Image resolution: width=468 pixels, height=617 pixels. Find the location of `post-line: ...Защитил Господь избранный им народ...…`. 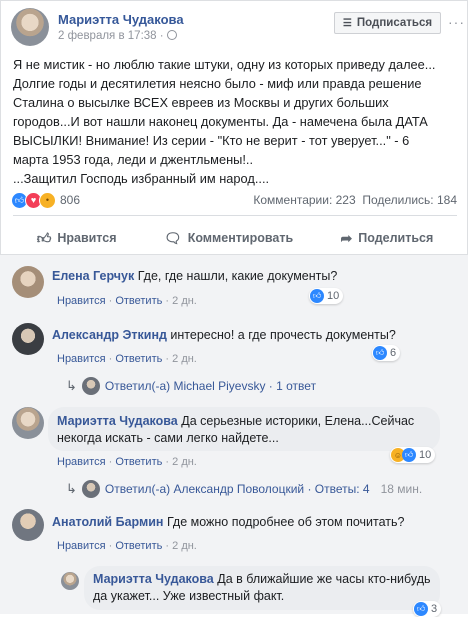

post-line: ...Защитил Господь избранный им народ...… is located at coordinates (141, 178).